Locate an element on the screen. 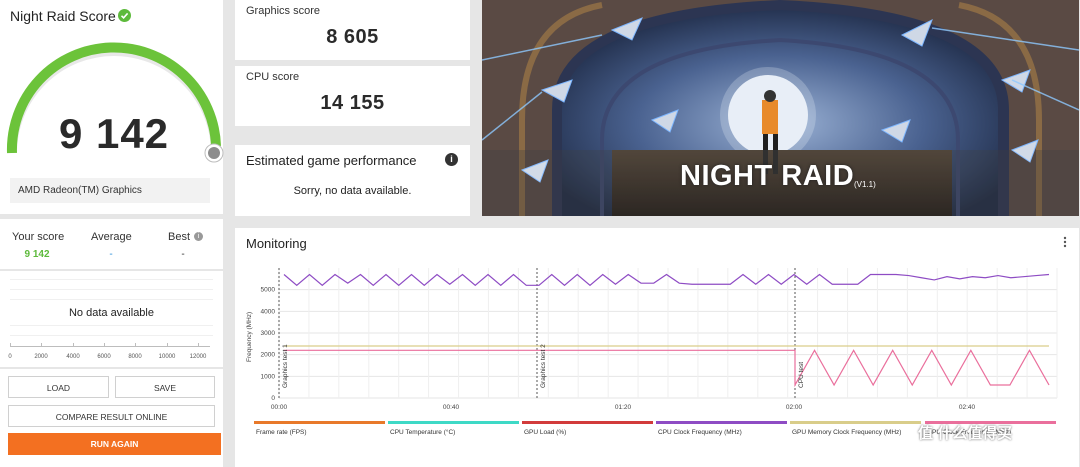  section-label: CPU test is located at coordinates (801, 375).